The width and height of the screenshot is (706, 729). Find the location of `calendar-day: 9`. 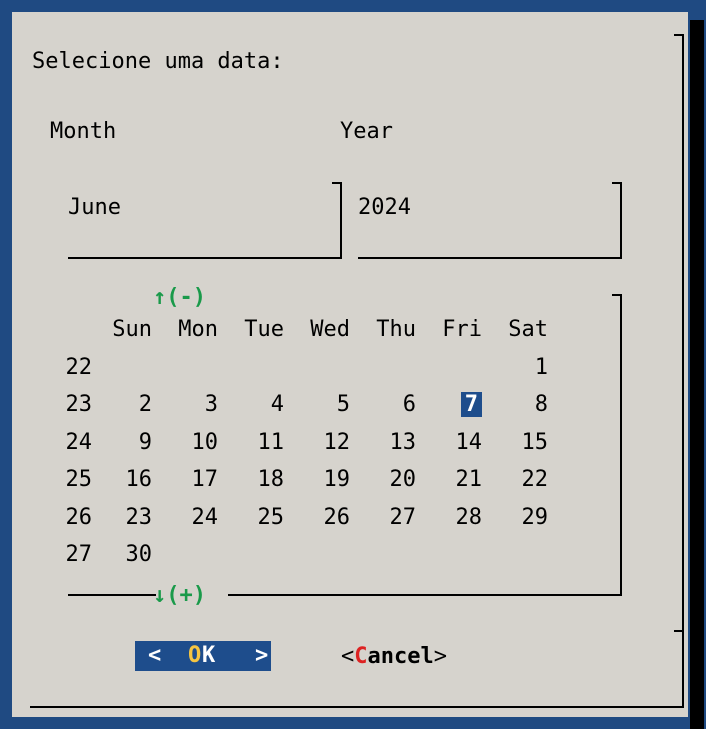

calendar-day: 9 is located at coordinates (119, 443).